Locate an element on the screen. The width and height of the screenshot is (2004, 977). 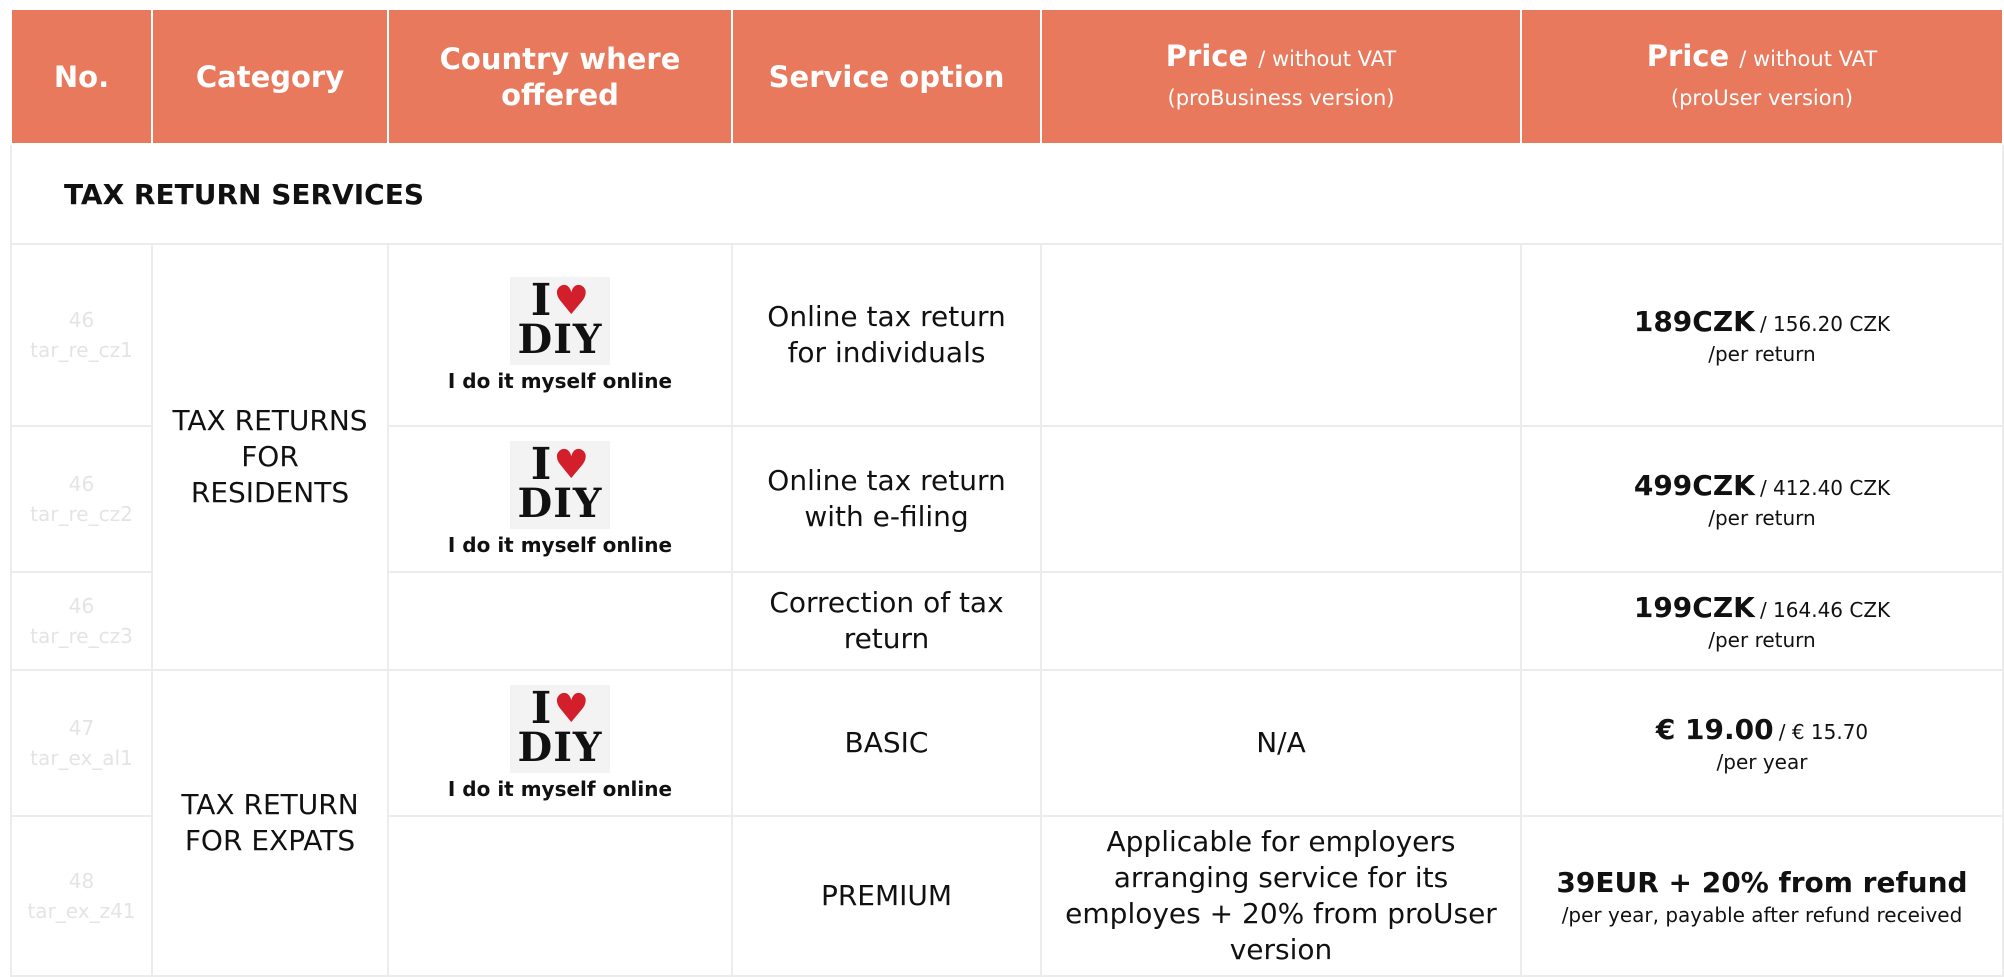
header-no: No. is located at coordinates (81, 76).